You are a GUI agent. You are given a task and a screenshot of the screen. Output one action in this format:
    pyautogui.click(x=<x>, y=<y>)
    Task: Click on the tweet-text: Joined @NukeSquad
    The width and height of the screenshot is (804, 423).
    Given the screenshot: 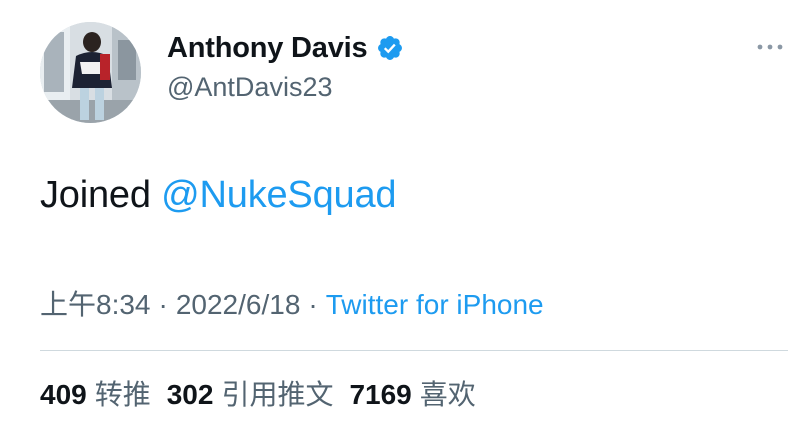 What is the action you would take?
    pyautogui.click(x=218, y=195)
    